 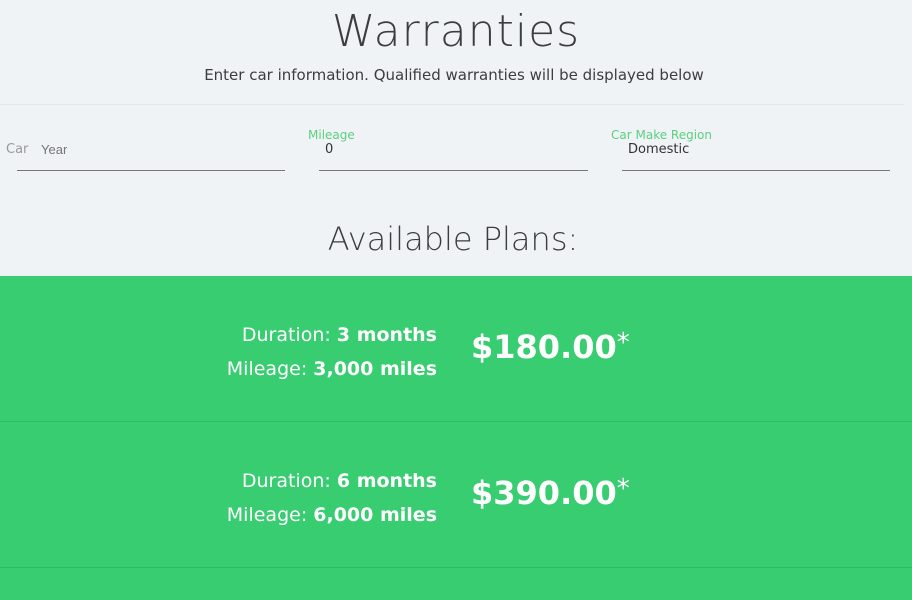 What do you see at coordinates (17, 149) in the screenshot?
I see `car-year-label: Car` at bounding box center [17, 149].